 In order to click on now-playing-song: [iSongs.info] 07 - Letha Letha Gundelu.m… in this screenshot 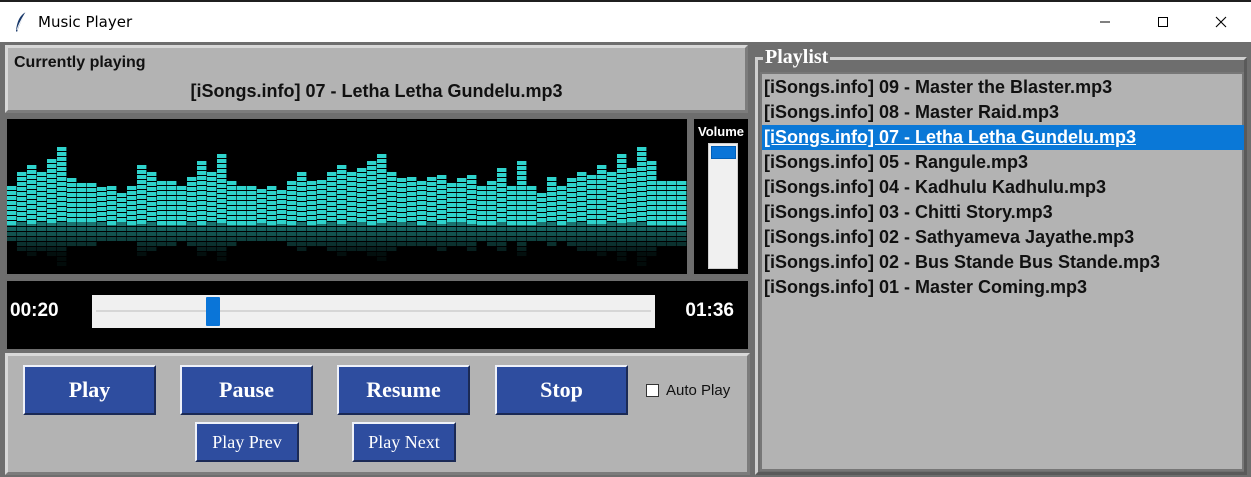, I will do `click(376, 91)`.